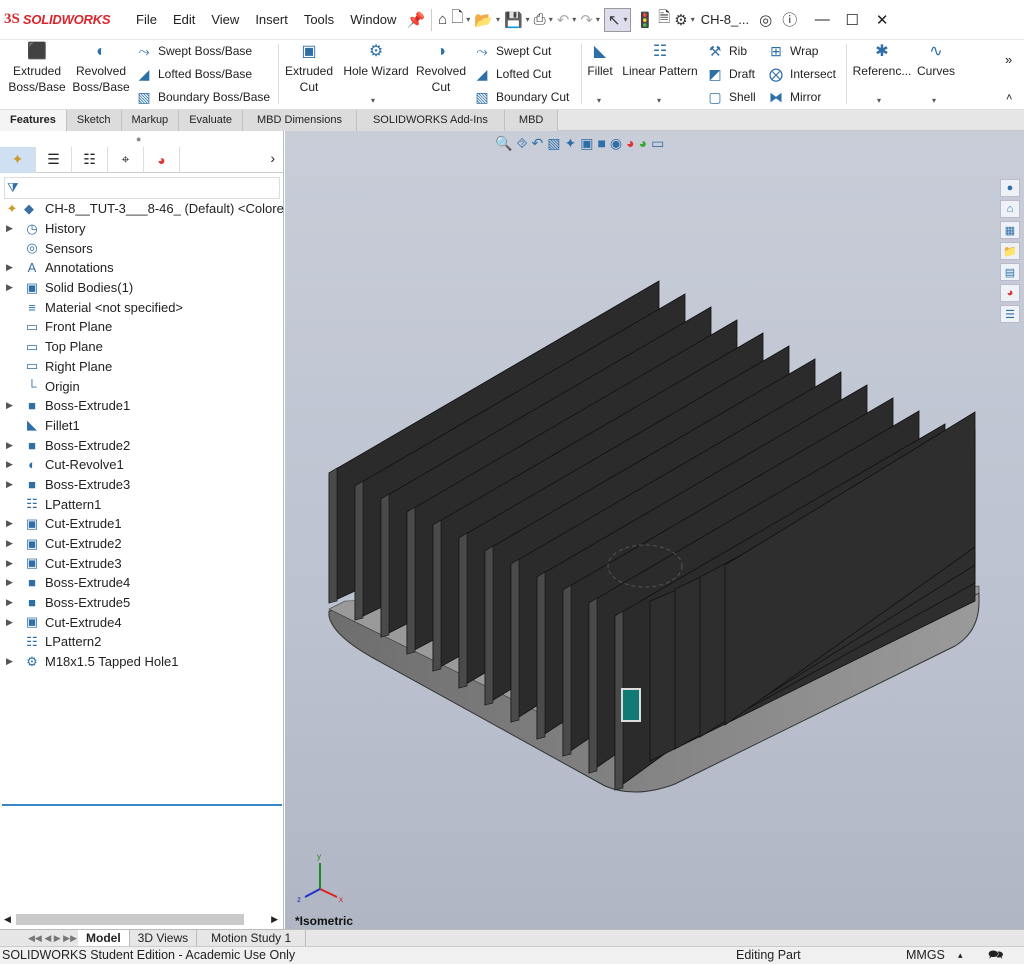  What do you see at coordinates (789, 20) in the screenshot?
I see `help-icon: ⓘ` at bounding box center [789, 20].